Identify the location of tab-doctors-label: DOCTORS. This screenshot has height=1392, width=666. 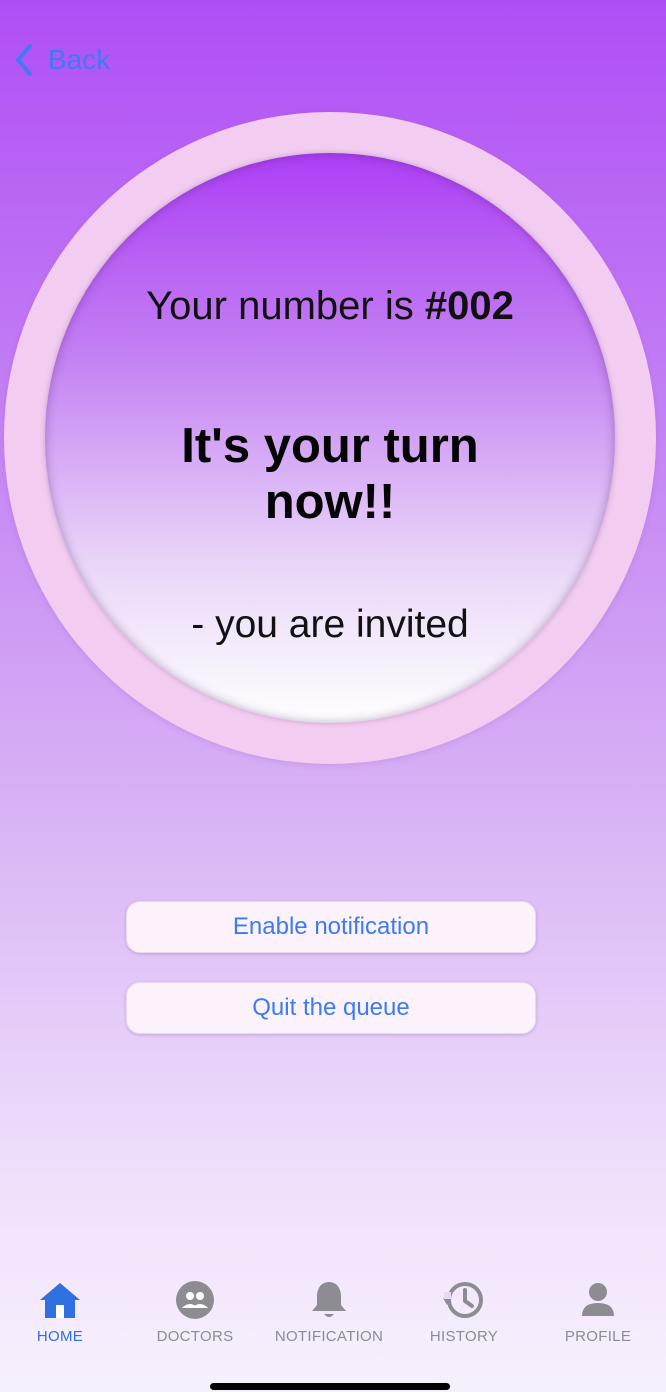
(195, 1336).